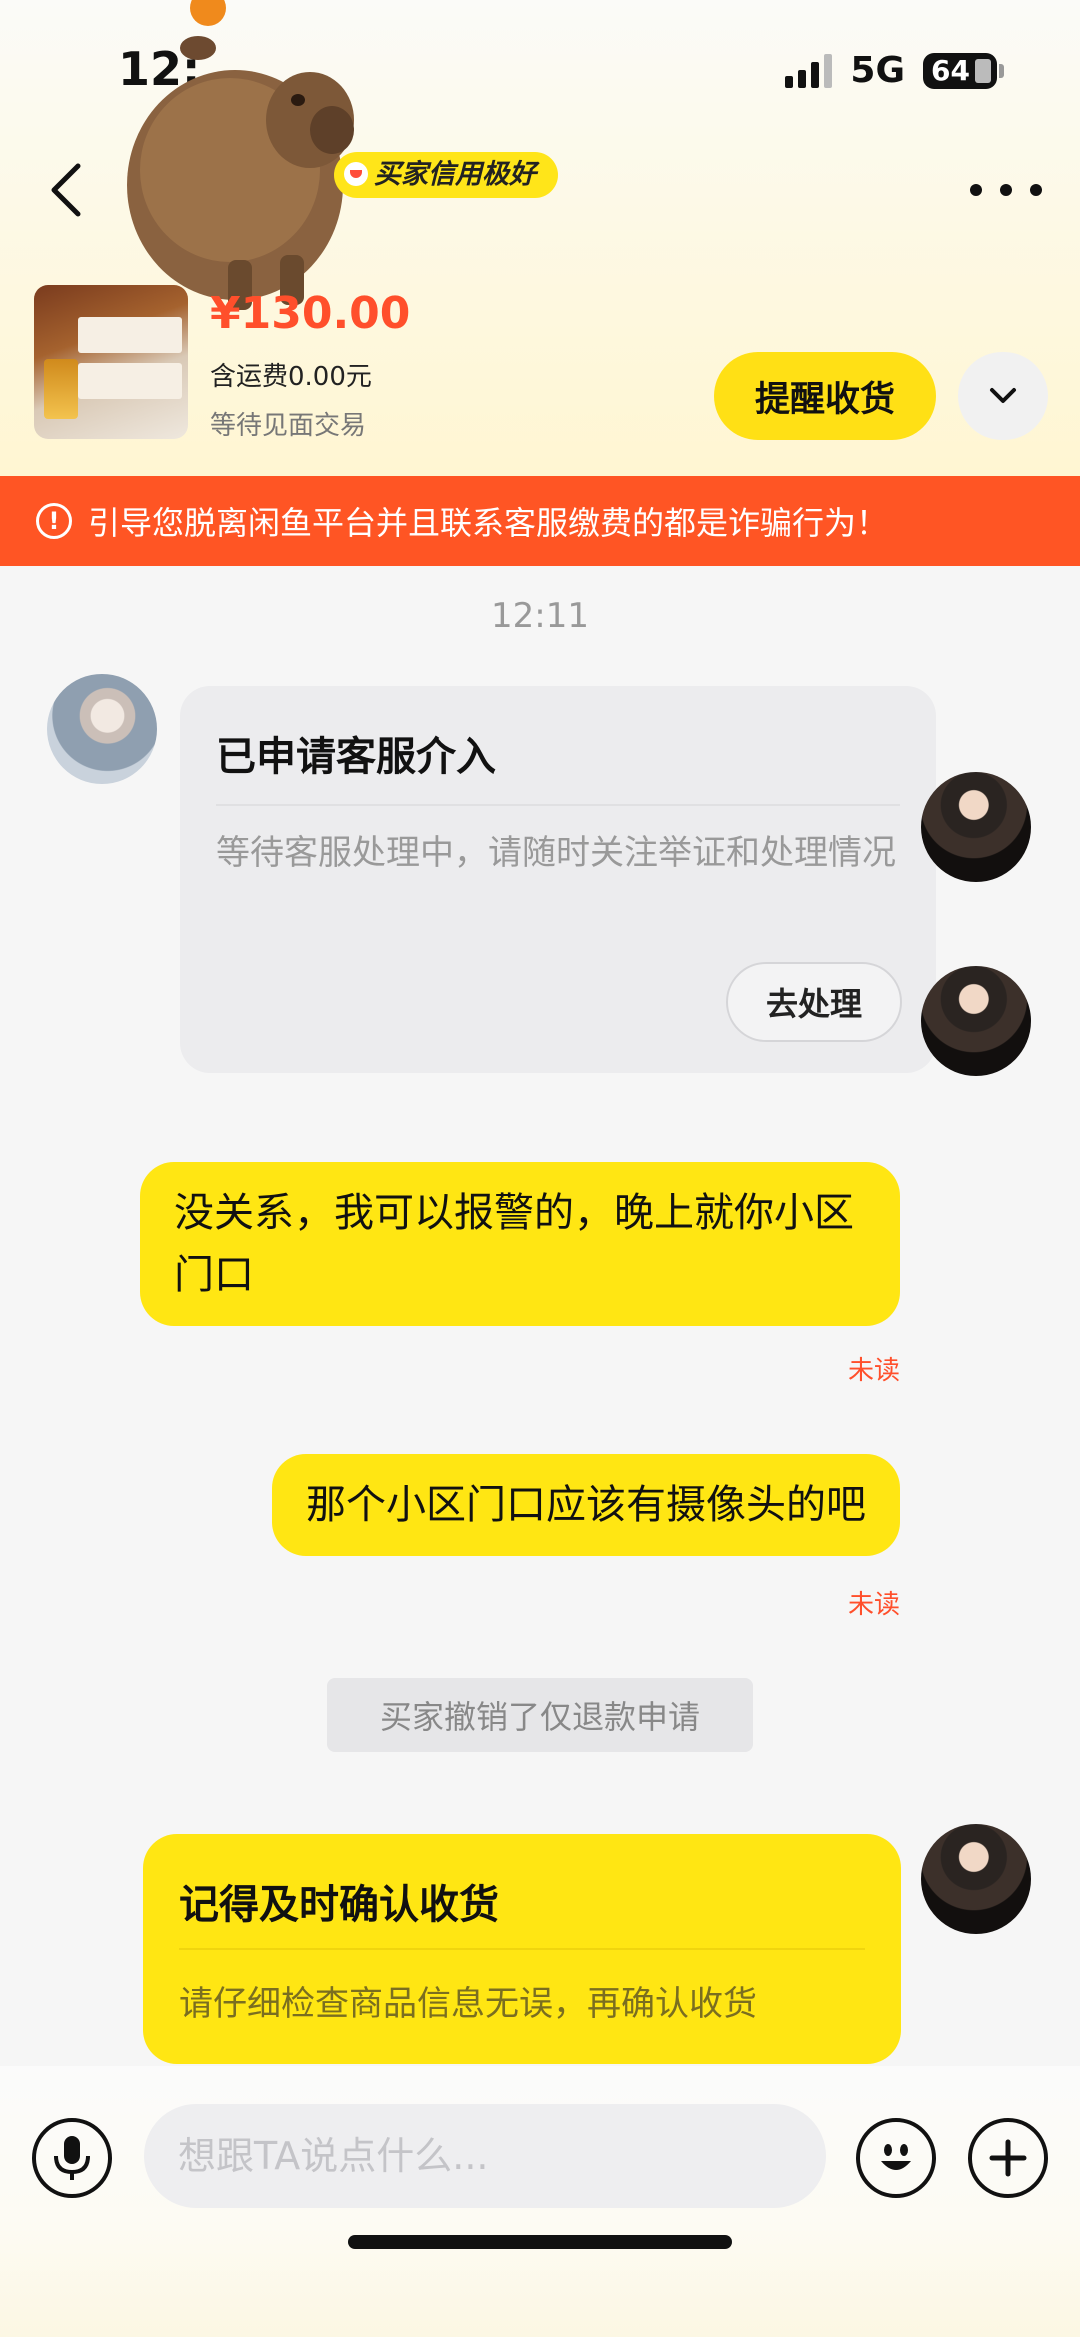 The height and width of the screenshot is (2337, 1080). What do you see at coordinates (814, 1002) in the screenshot?
I see `go-handle-button: 去处理` at bounding box center [814, 1002].